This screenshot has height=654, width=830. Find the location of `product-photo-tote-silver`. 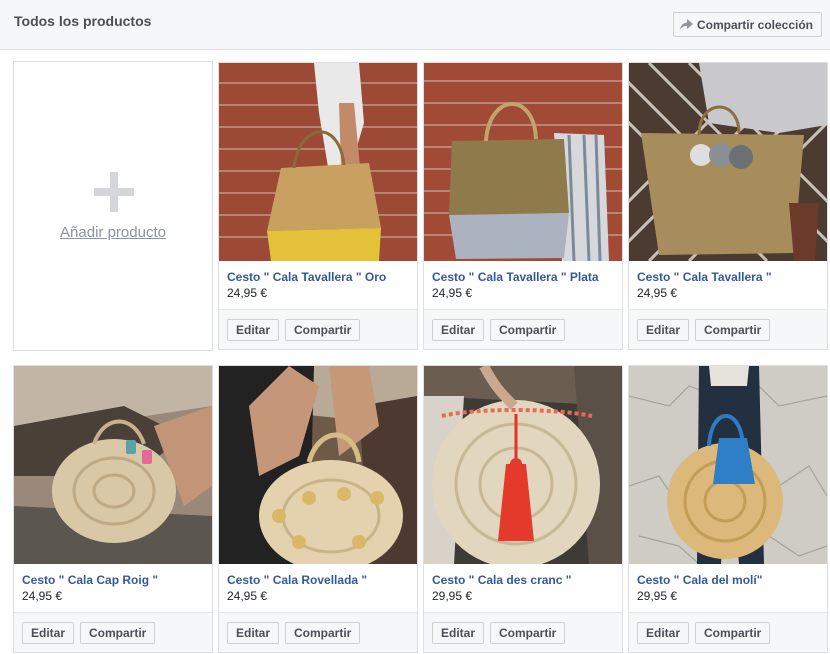

product-photo-tote-silver is located at coordinates (523, 162).